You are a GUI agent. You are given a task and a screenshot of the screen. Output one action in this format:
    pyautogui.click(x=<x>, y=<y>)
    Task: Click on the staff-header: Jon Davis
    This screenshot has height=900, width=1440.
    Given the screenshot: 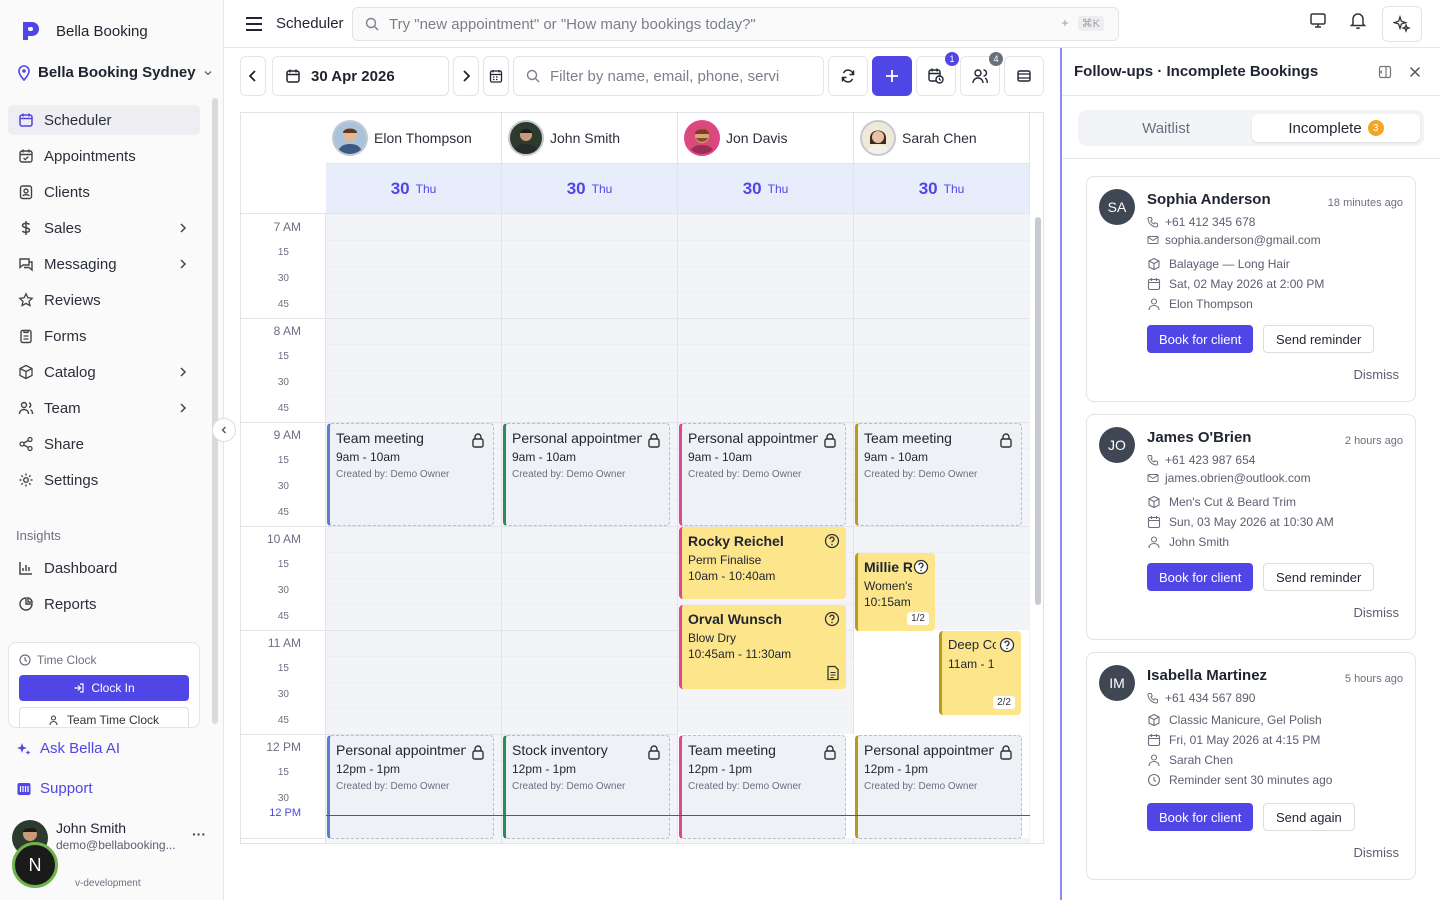 What is the action you would take?
    pyautogui.click(x=765, y=138)
    